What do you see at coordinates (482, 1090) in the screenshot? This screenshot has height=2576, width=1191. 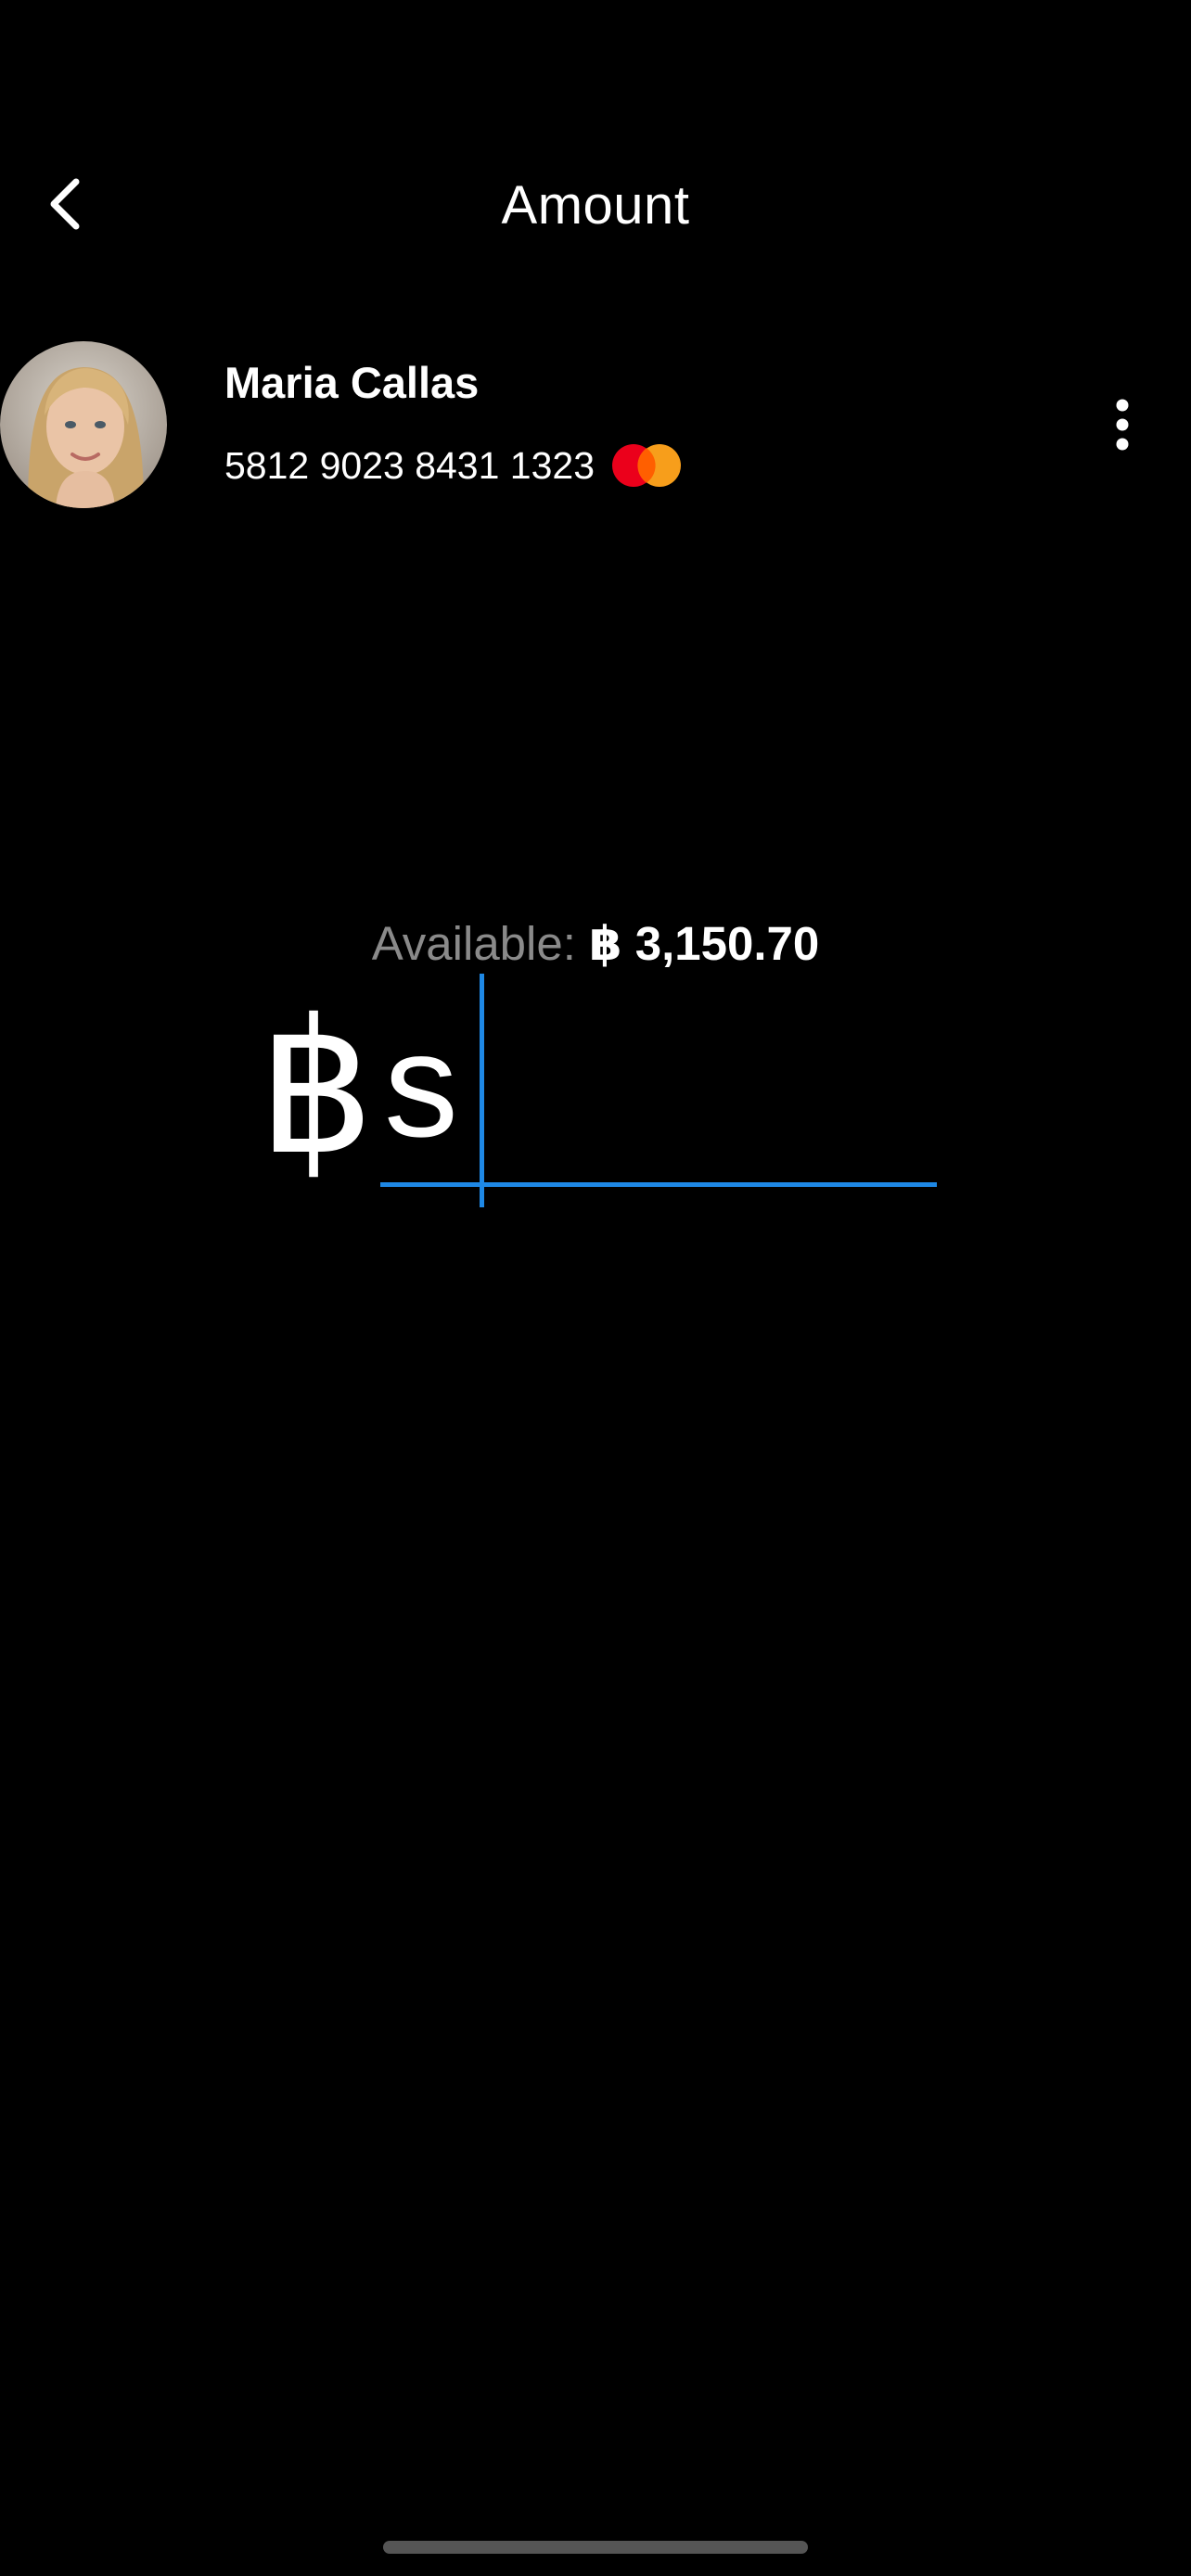 I see `text-cursor` at bounding box center [482, 1090].